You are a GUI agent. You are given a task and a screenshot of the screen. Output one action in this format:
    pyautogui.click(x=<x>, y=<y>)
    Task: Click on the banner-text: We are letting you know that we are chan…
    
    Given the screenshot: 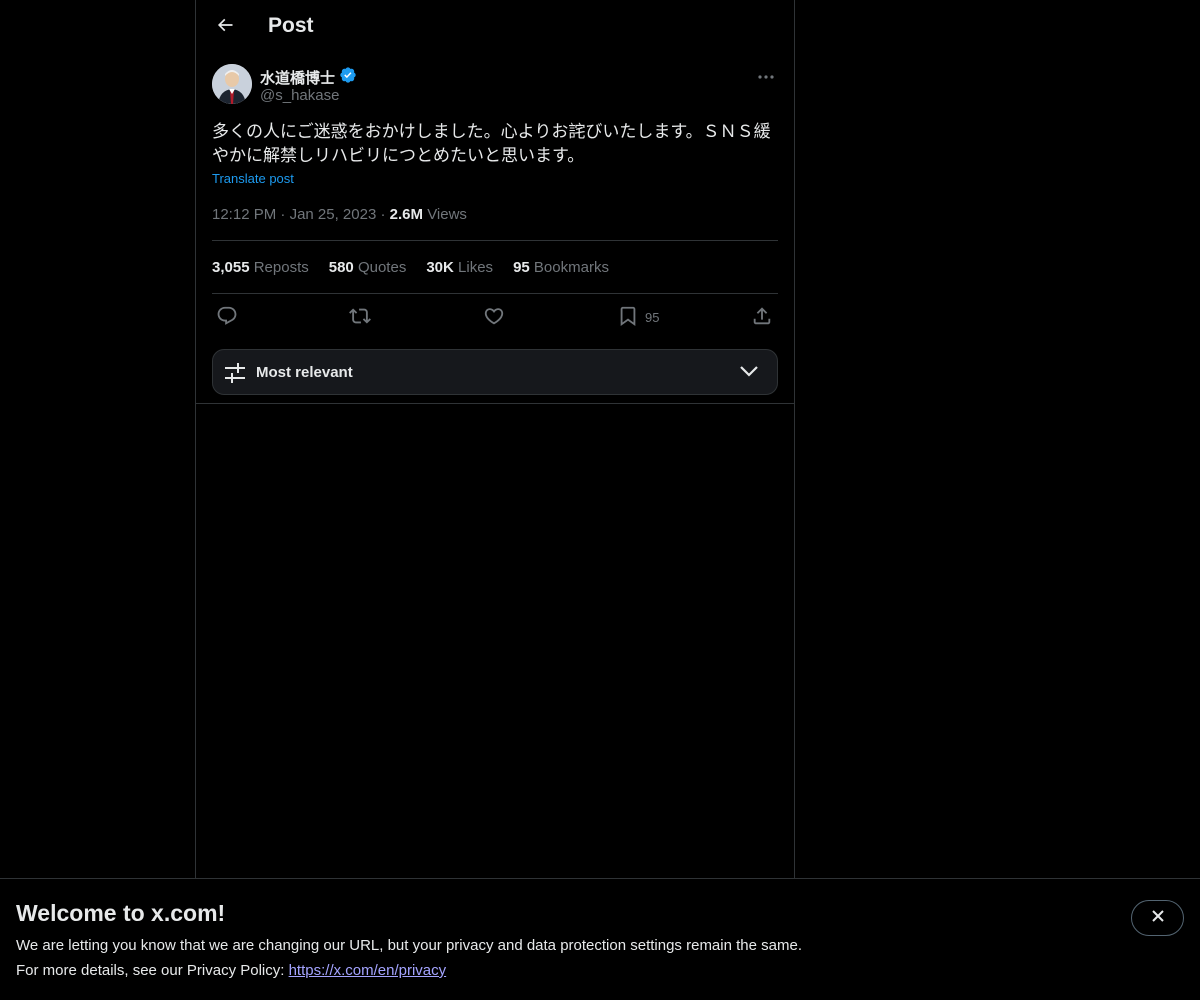 What is the action you would take?
    pyautogui.click(x=409, y=945)
    